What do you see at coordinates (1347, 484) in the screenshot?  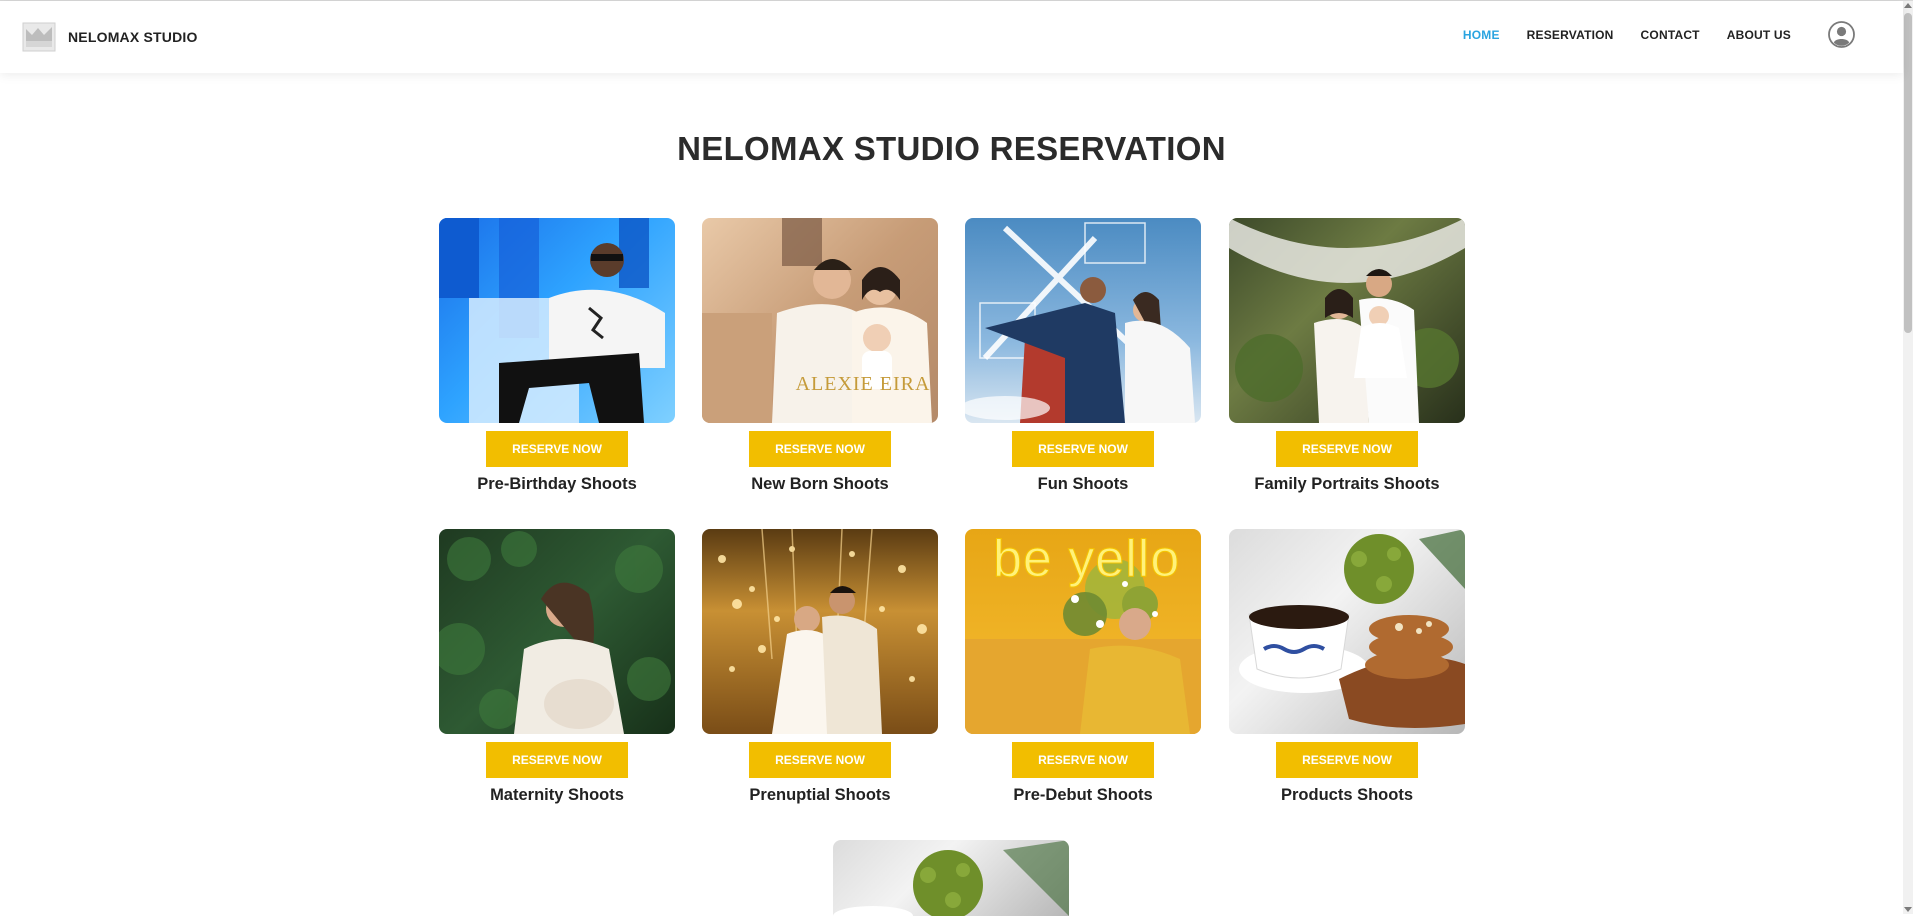 I see `card-title: Family Portraits Shoots` at bounding box center [1347, 484].